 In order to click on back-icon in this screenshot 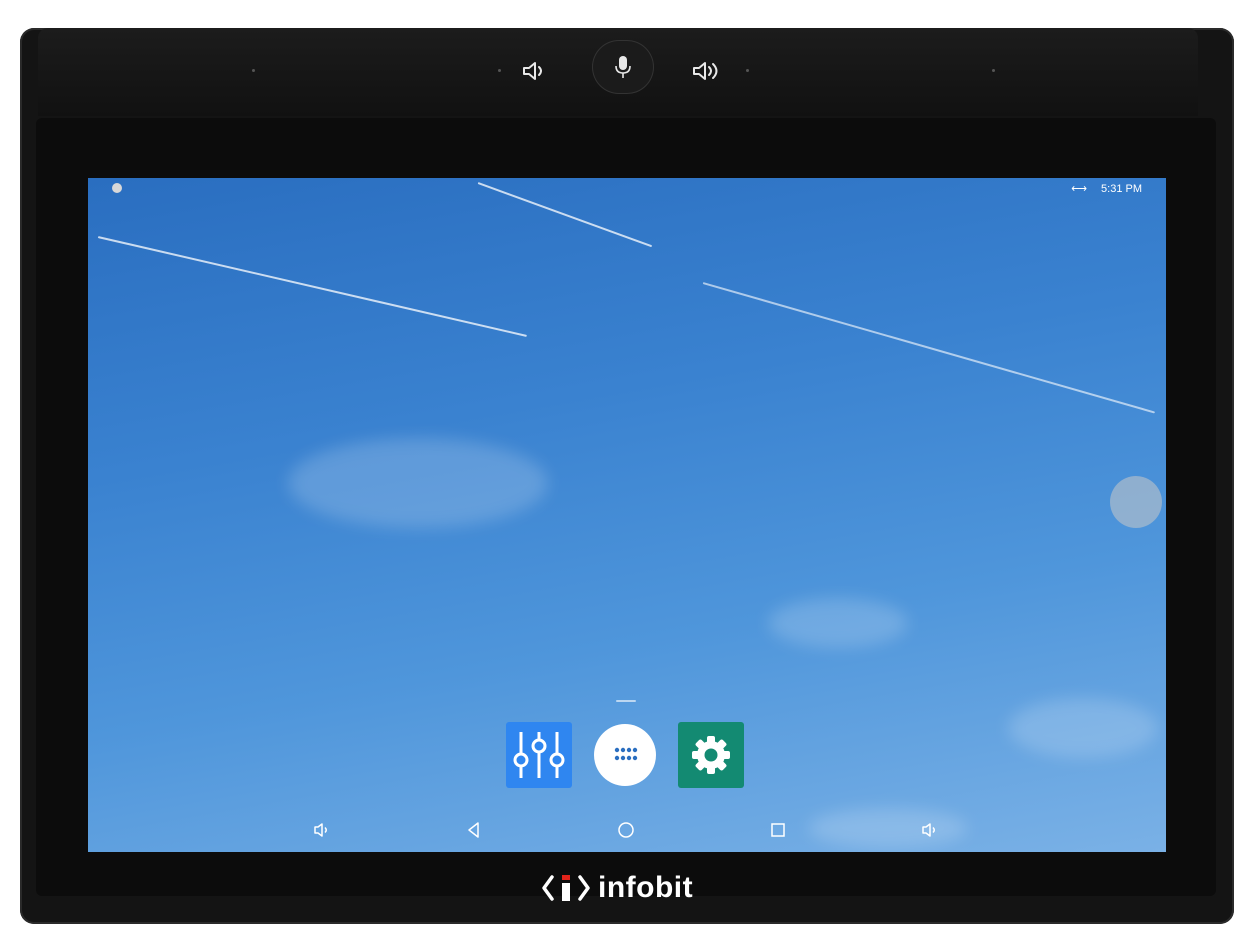, I will do `click(473, 830)`.